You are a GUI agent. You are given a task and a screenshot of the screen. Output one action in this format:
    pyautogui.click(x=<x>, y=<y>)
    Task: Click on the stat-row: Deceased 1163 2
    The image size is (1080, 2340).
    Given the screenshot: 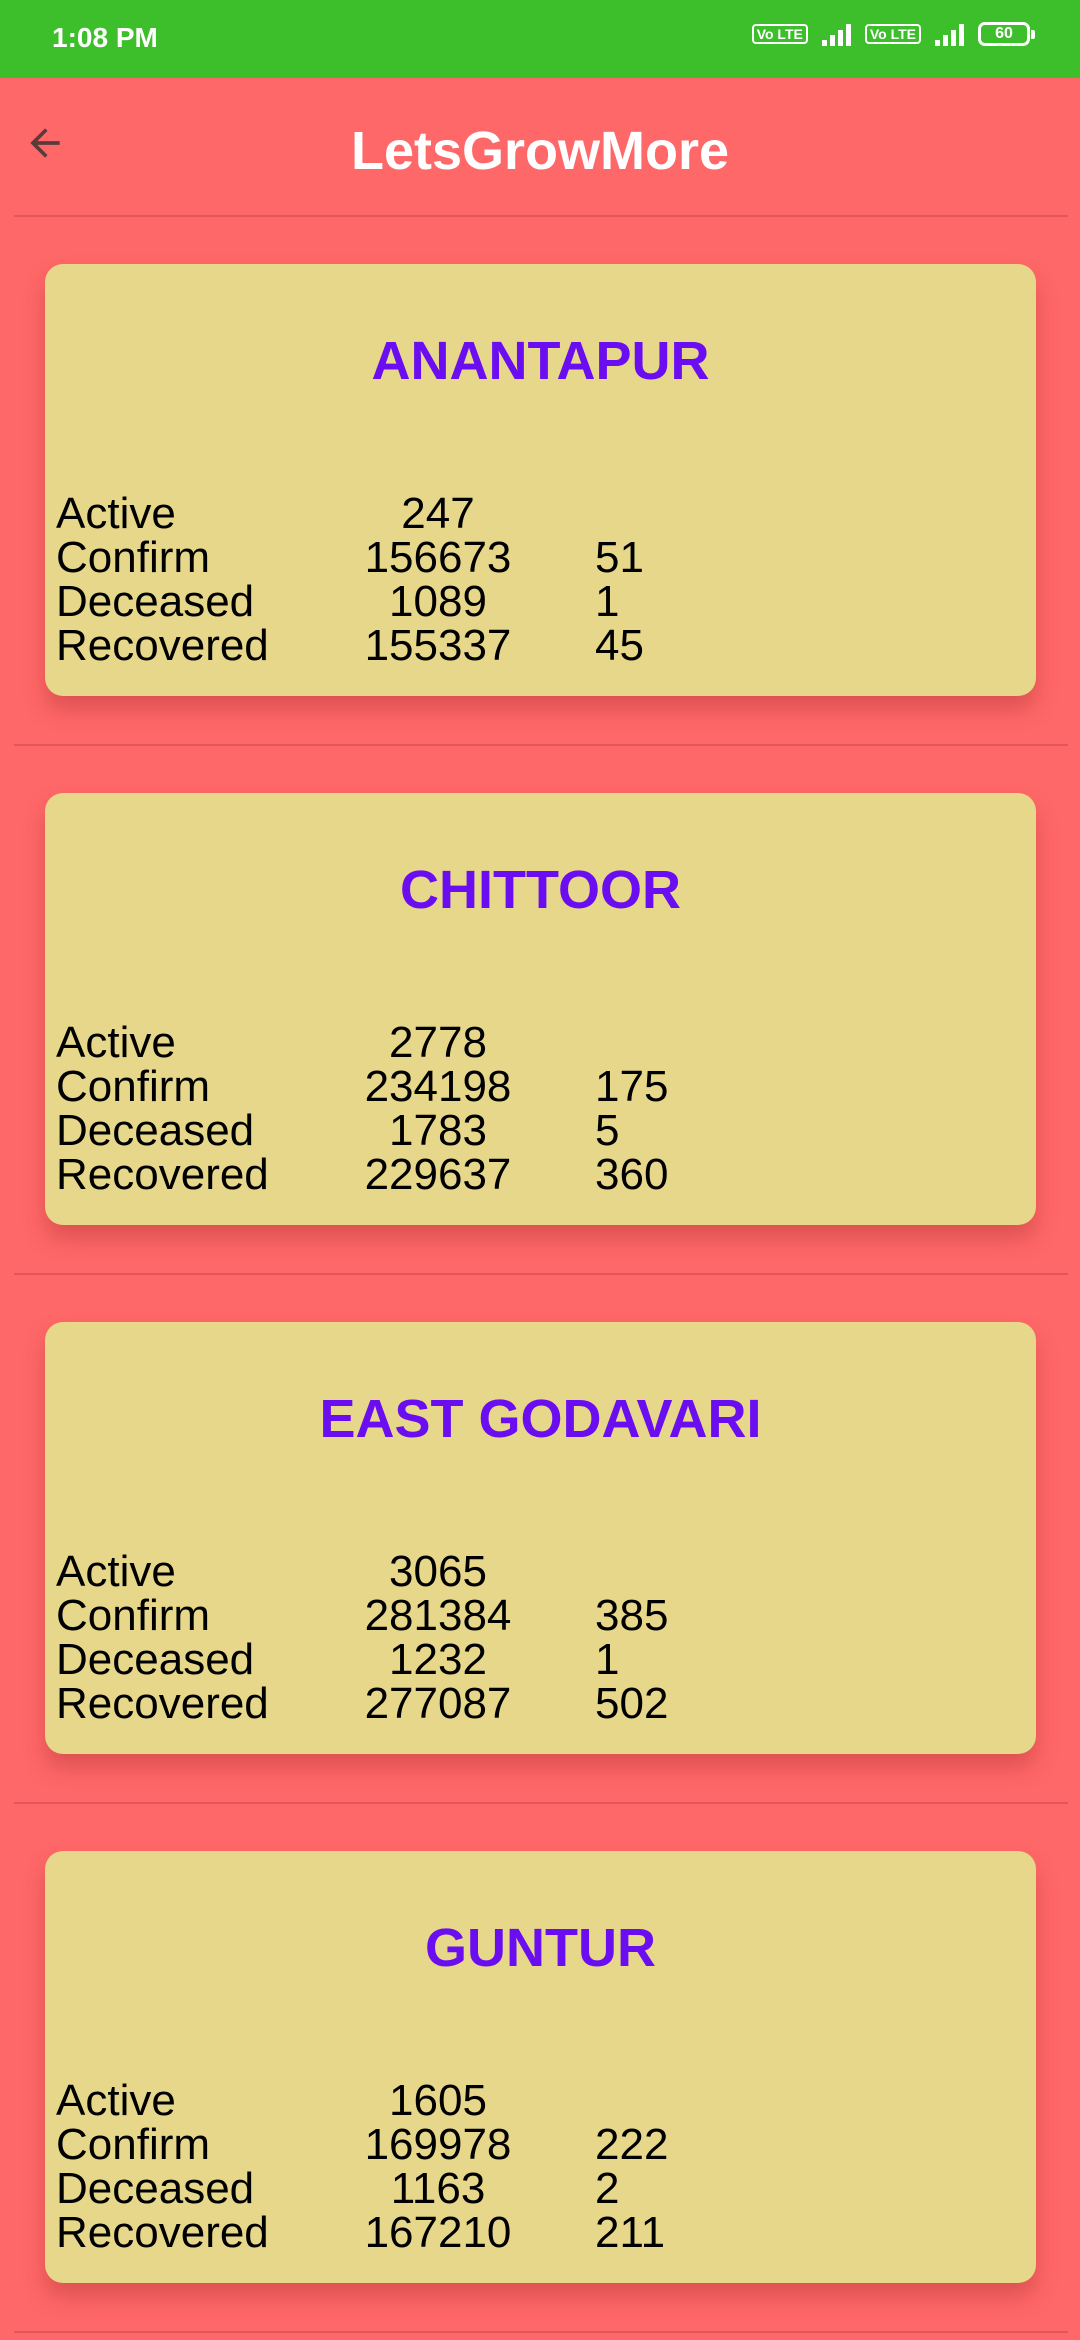 What is the action you would take?
    pyautogui.click(x=506, y=2189)
    